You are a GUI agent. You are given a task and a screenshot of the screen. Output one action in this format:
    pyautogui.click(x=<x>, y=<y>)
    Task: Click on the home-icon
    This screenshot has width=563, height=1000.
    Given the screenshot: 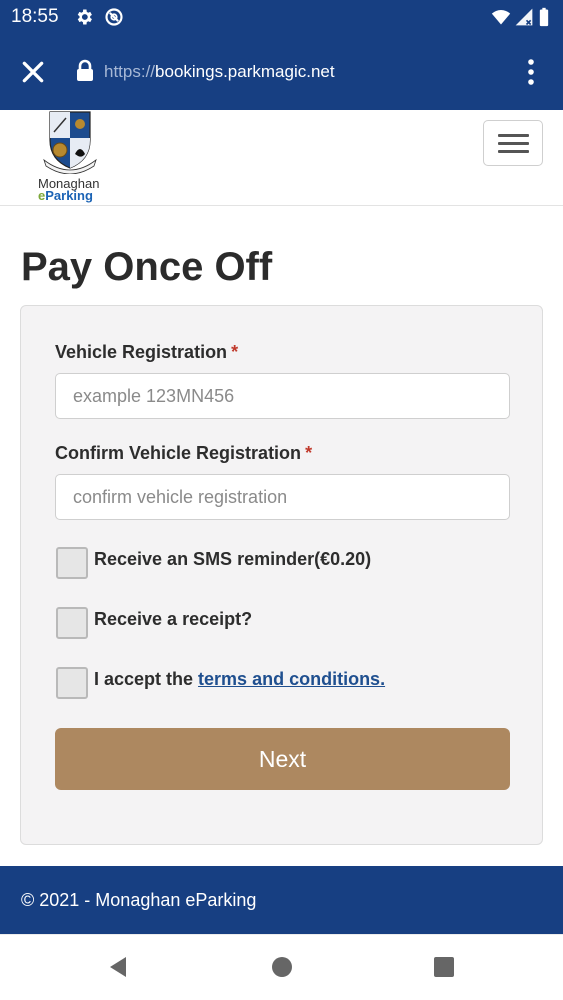 What is the action you would take?
    pyautogui.click(x=282, y=967)
    